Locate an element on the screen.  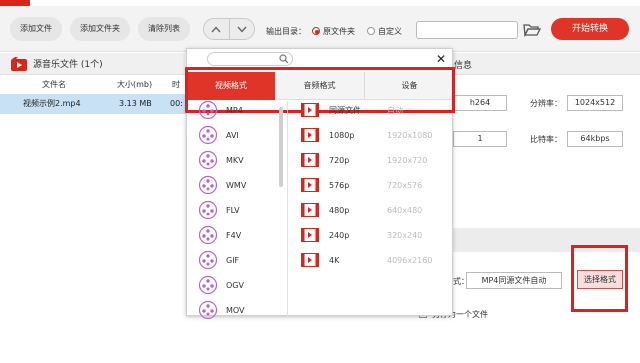
resolution-name: 576p is located at coordinates (339, 185).